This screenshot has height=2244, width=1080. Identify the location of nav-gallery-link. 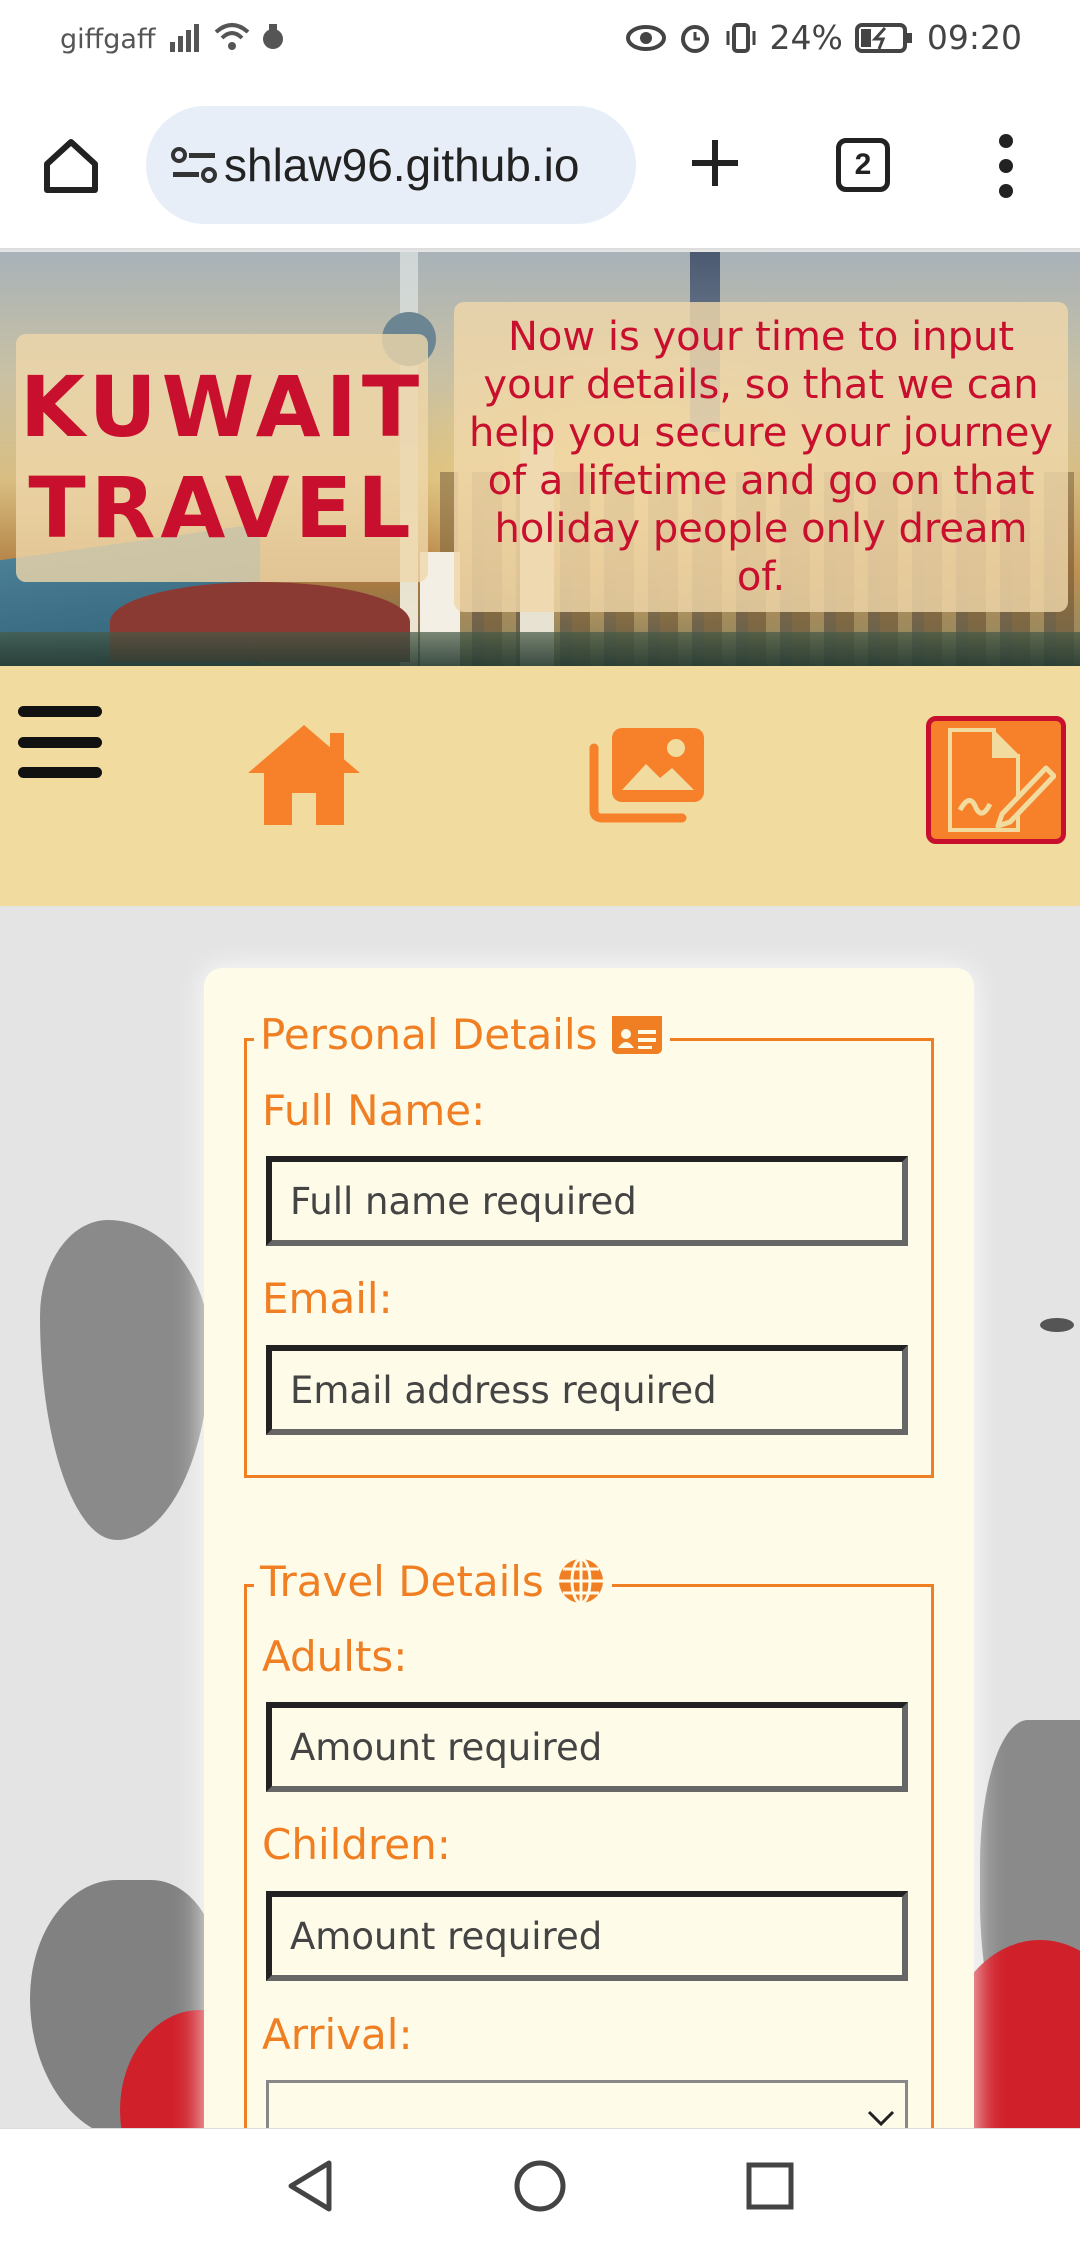
(647, 774).